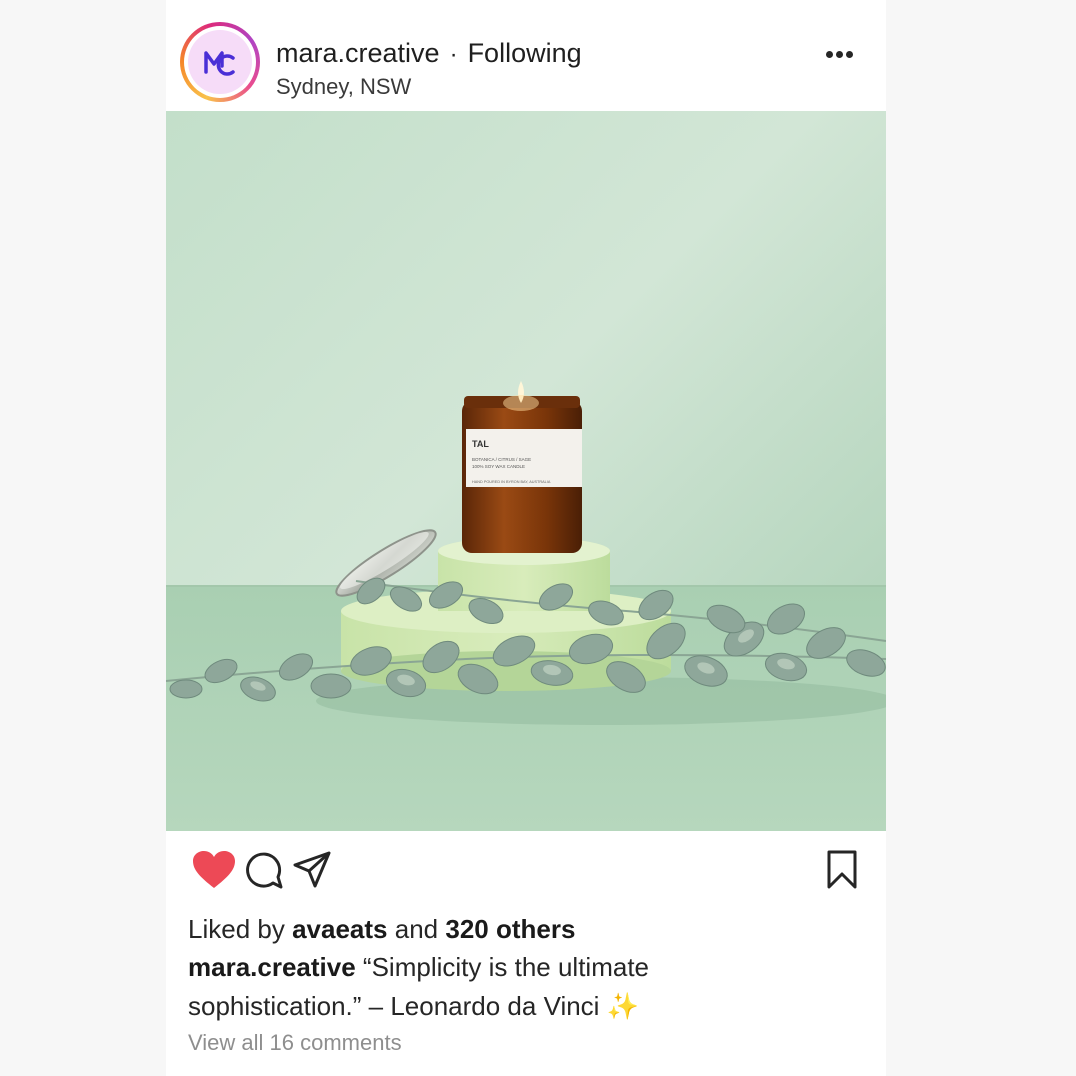  What do you see at coordinates (501, 459) in the screenshot?
I see `jar-label-line1: BOTANICA / CITRUS / SAGE` at bounding box center [501, 459].